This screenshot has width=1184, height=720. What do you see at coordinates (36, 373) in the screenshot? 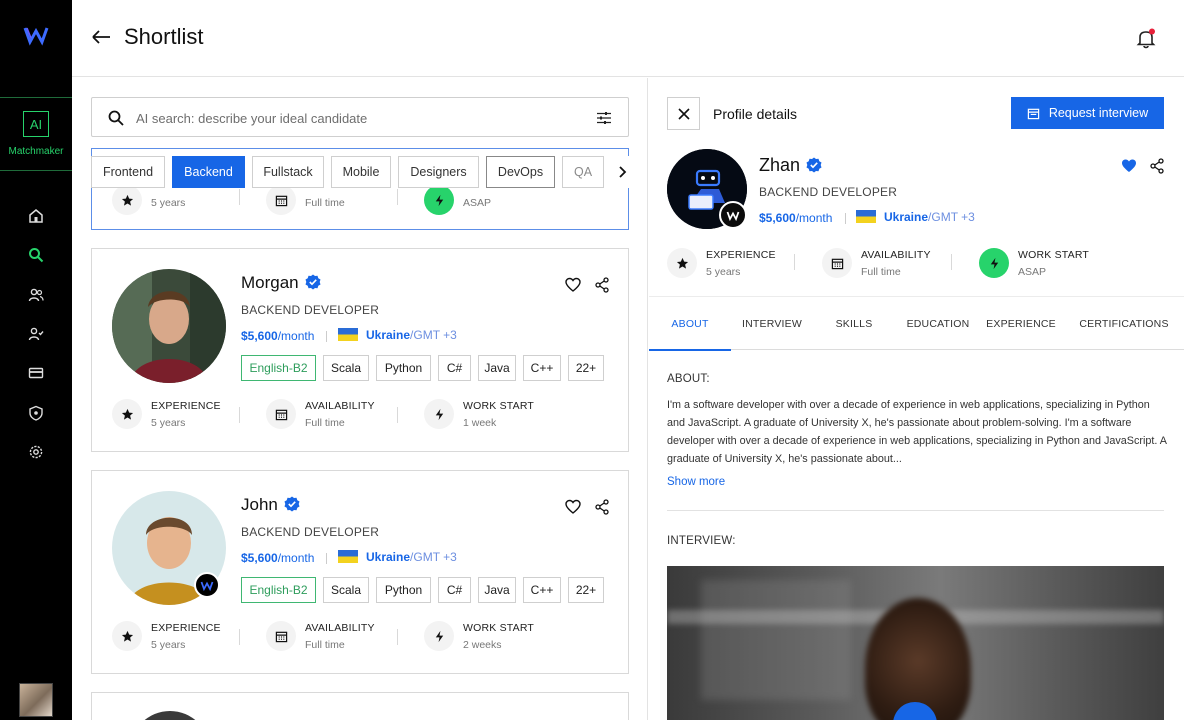
I see `card-icon` at bounding box center [36, 373].